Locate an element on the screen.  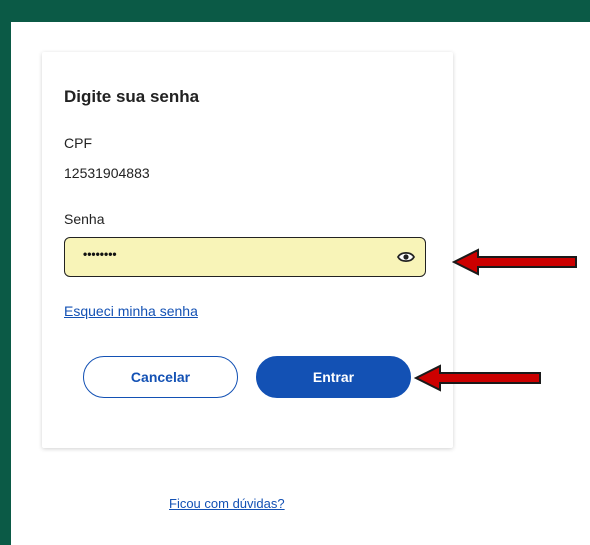
cancel-button: Cancelar is located at coordinates (160, 377).